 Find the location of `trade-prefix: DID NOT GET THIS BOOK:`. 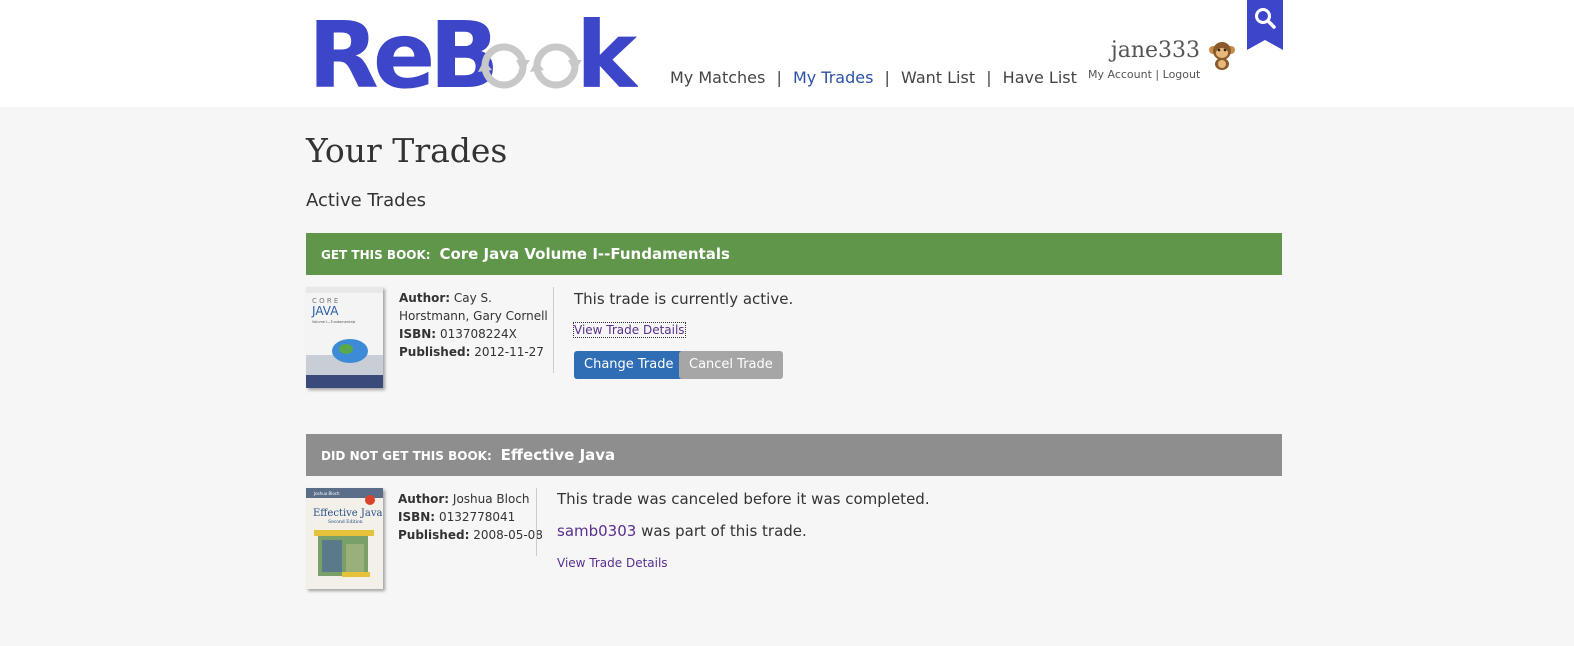

trade-prefix: DID NOT GET THIS BOOK: is located at coordinates (406, 456).